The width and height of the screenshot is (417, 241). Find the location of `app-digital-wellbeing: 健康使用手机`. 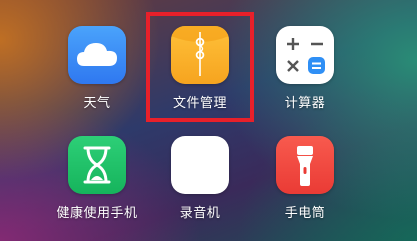

app-digital-wellbeing: 健康使用手机 is located at coordinates (97, 178).